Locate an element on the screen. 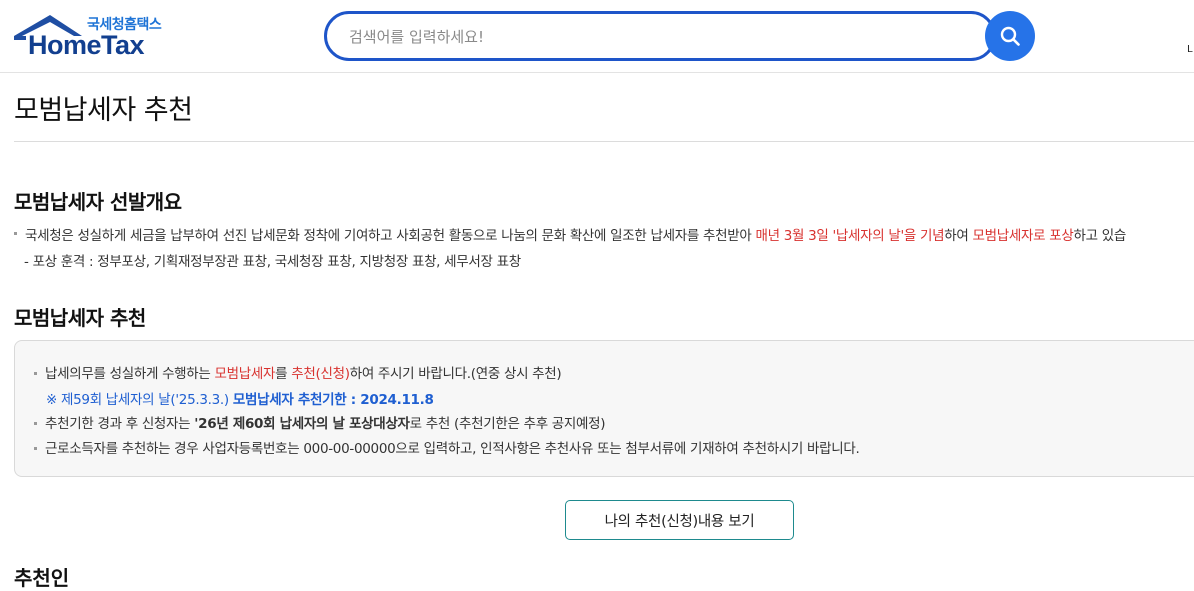  notice-text: 로 추천 (추천기한은 추후 공지예정) is located at coordinates (507, 424).